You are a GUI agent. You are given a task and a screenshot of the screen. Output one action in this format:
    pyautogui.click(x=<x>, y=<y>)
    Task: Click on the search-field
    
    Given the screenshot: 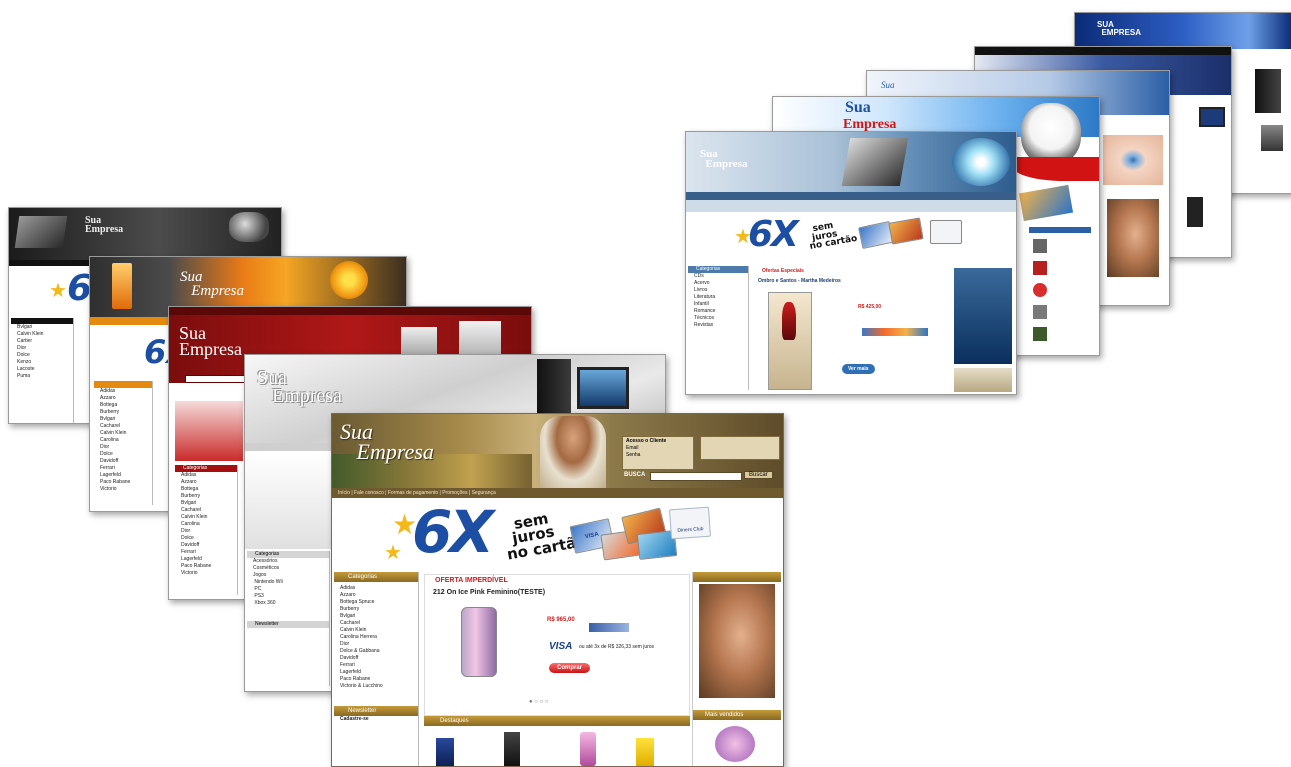 What is the action you would take?
    pyautogui.click(x=216, y=379)
    